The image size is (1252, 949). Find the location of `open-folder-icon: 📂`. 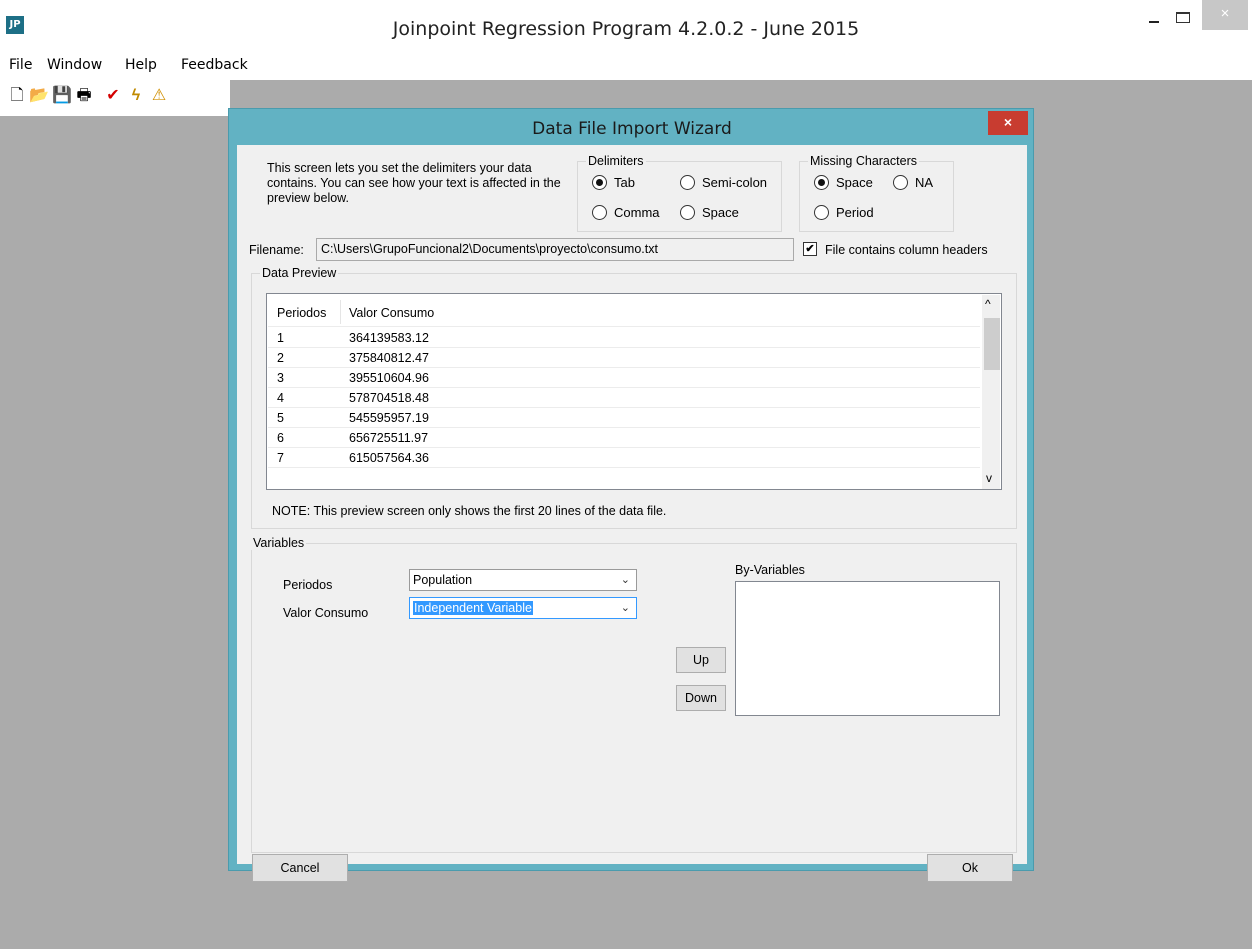

open-folder-icon: 📂 is located at coordinates (39, 96).